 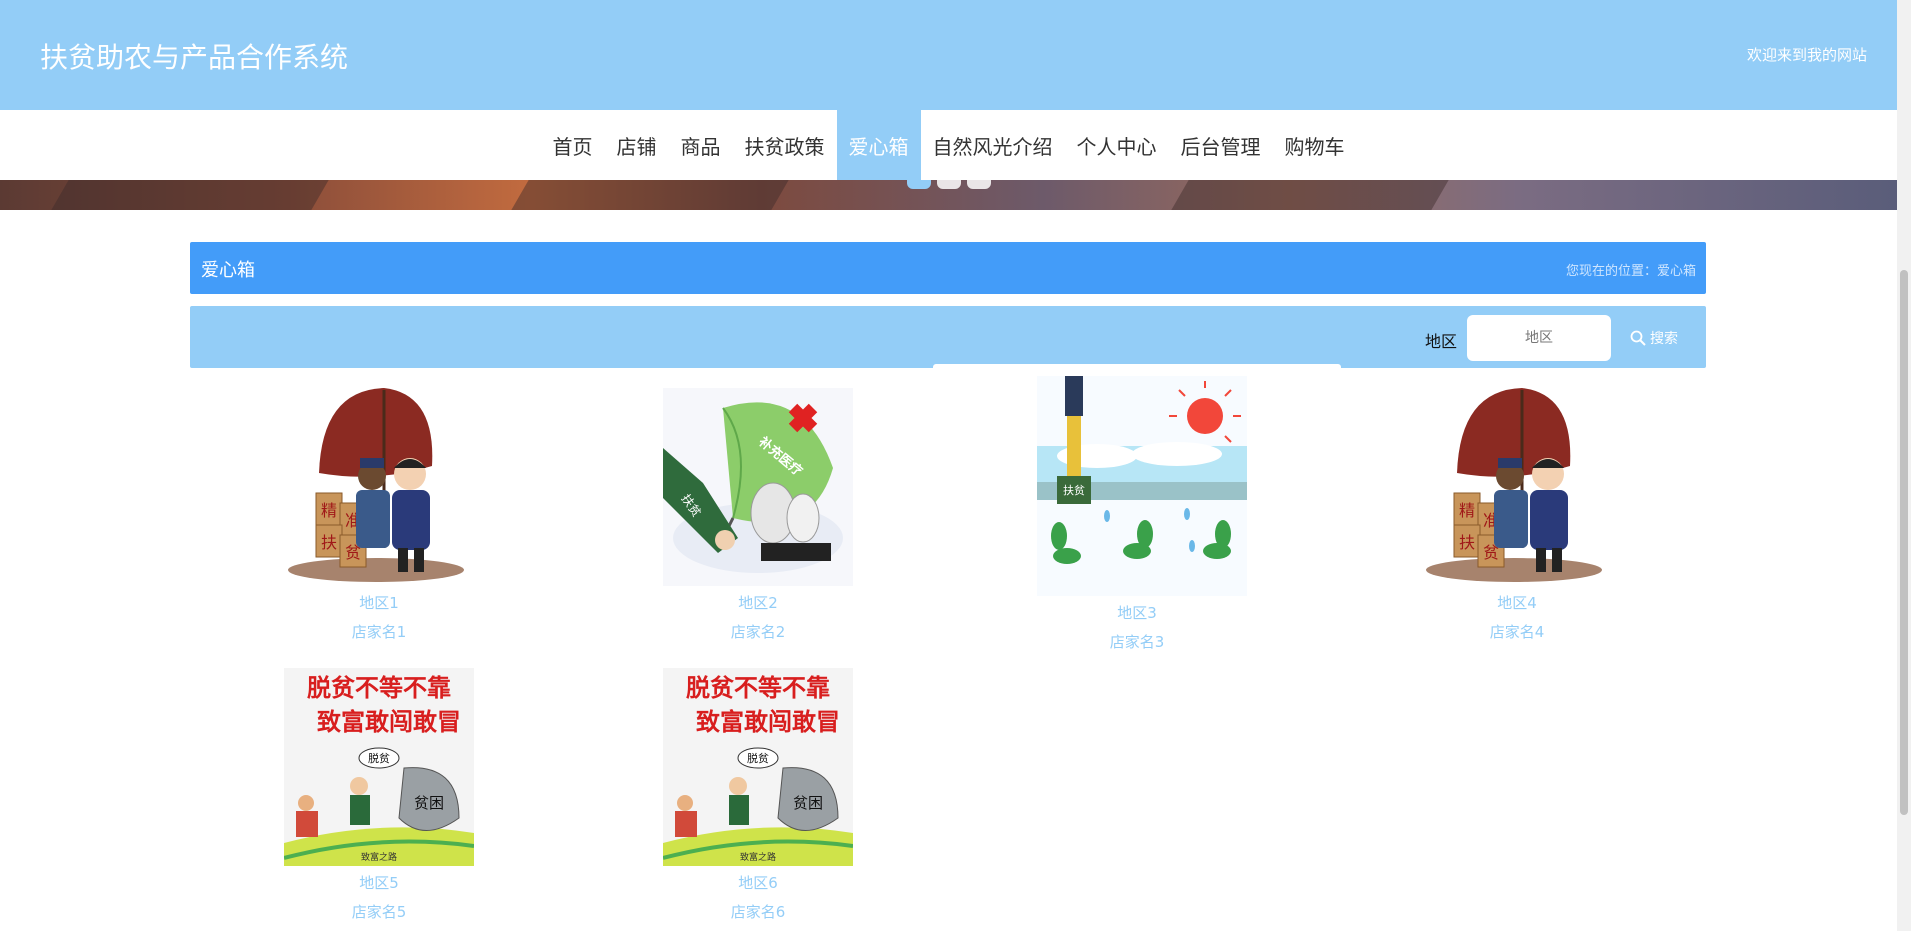 What do you see at coordinates (1539, 338) in the screenshot?
I see `region-search-input` at bounding box center [1539, 338].